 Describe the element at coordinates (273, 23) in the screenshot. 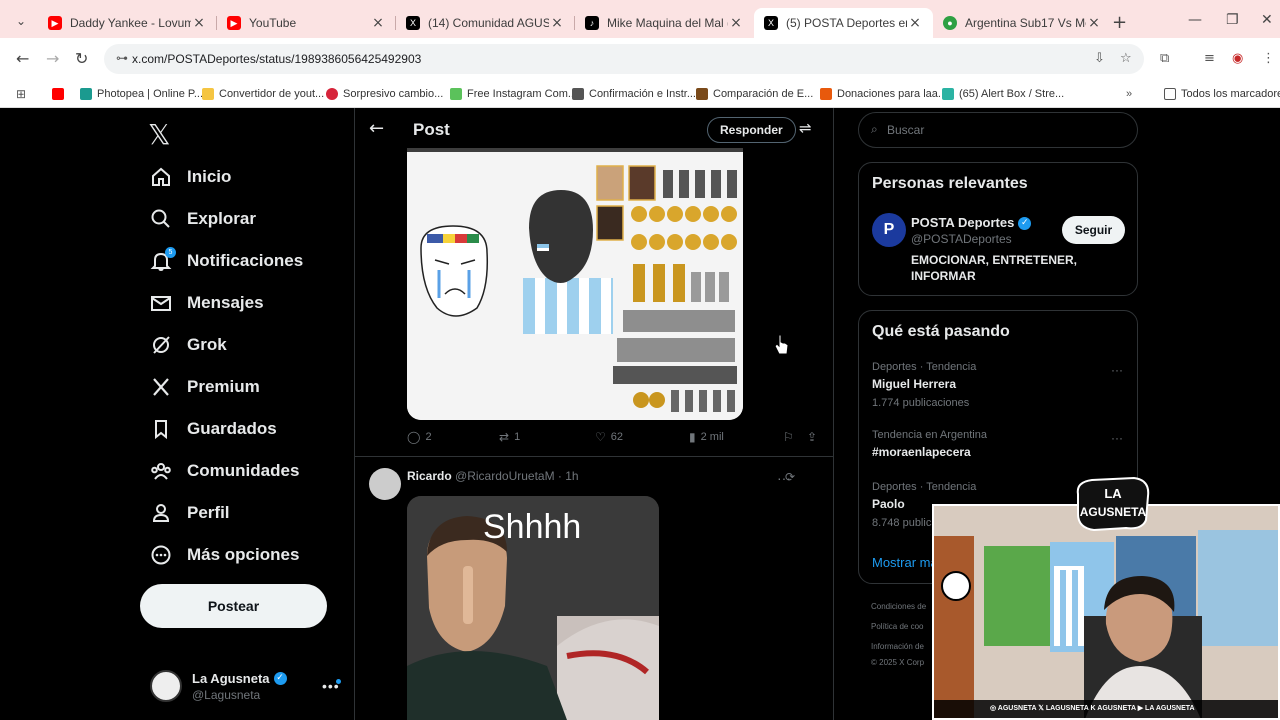

I see `tab-title: YouTube` at that location.